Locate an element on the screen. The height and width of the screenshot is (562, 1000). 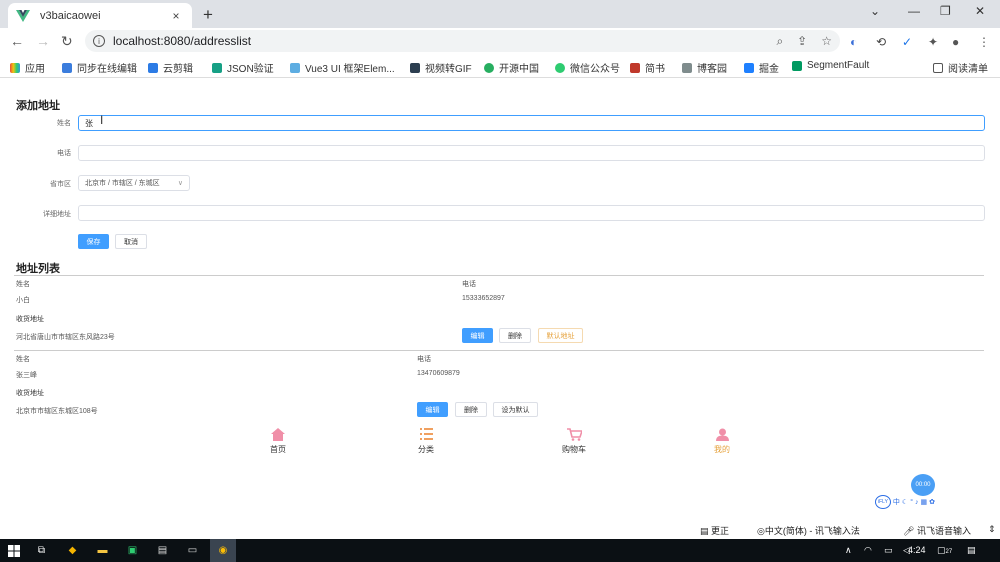
ime-correct-button: ▤ 更正 is located at coordinates (714, 530).